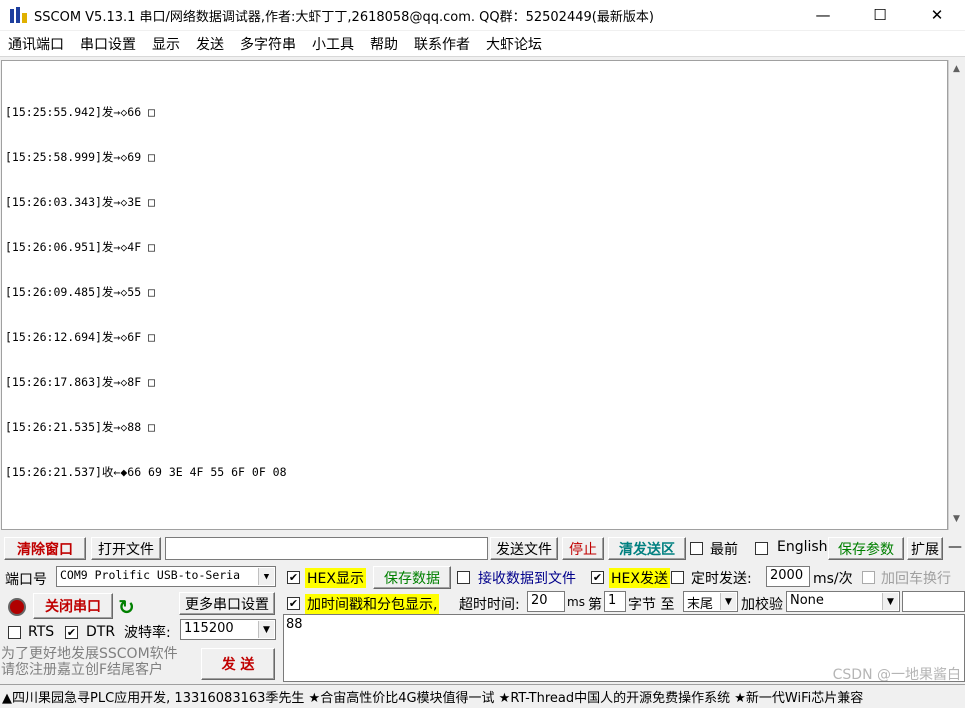 The width and height of the screenshot is (965, 708). What do you see at coordinates (41, 632) in the screenshot?
I see `rts-label: RTS` at bounding box center [41, 632].